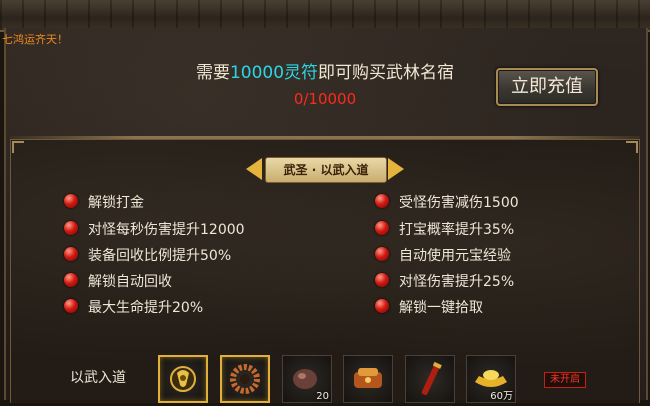  Describe the element at coordinates (166, 230) in the screenshot. I see `feature-label: 对怪每秒伤害提升12000` at that location.